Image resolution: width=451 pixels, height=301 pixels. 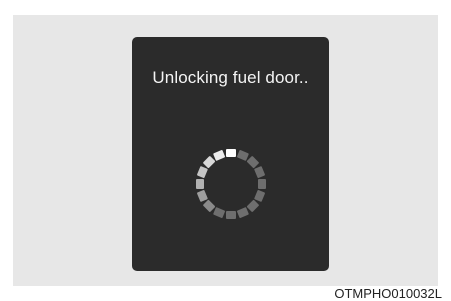 What do you see at coordinates (230, 77) in the screenshot?
I see `status-message: Unlocking fuel door..` at bounding box center [230, 77].